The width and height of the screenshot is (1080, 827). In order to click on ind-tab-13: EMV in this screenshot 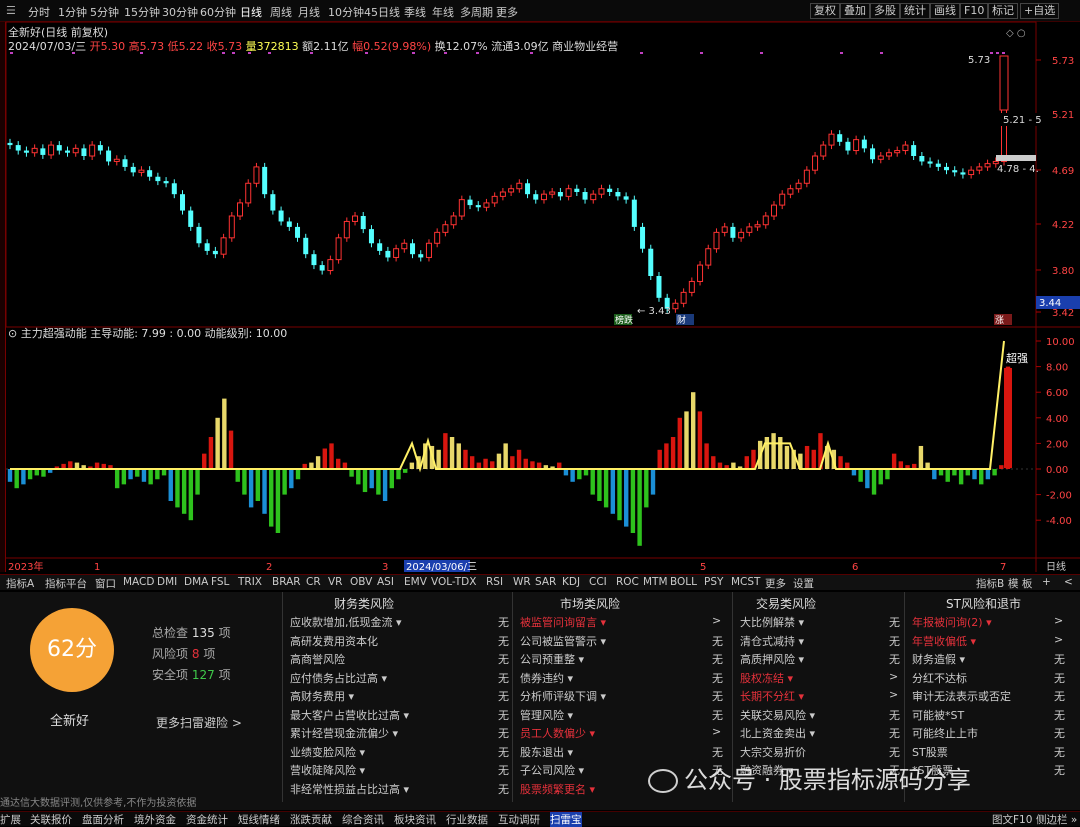, I will do `click(415, 582)`.